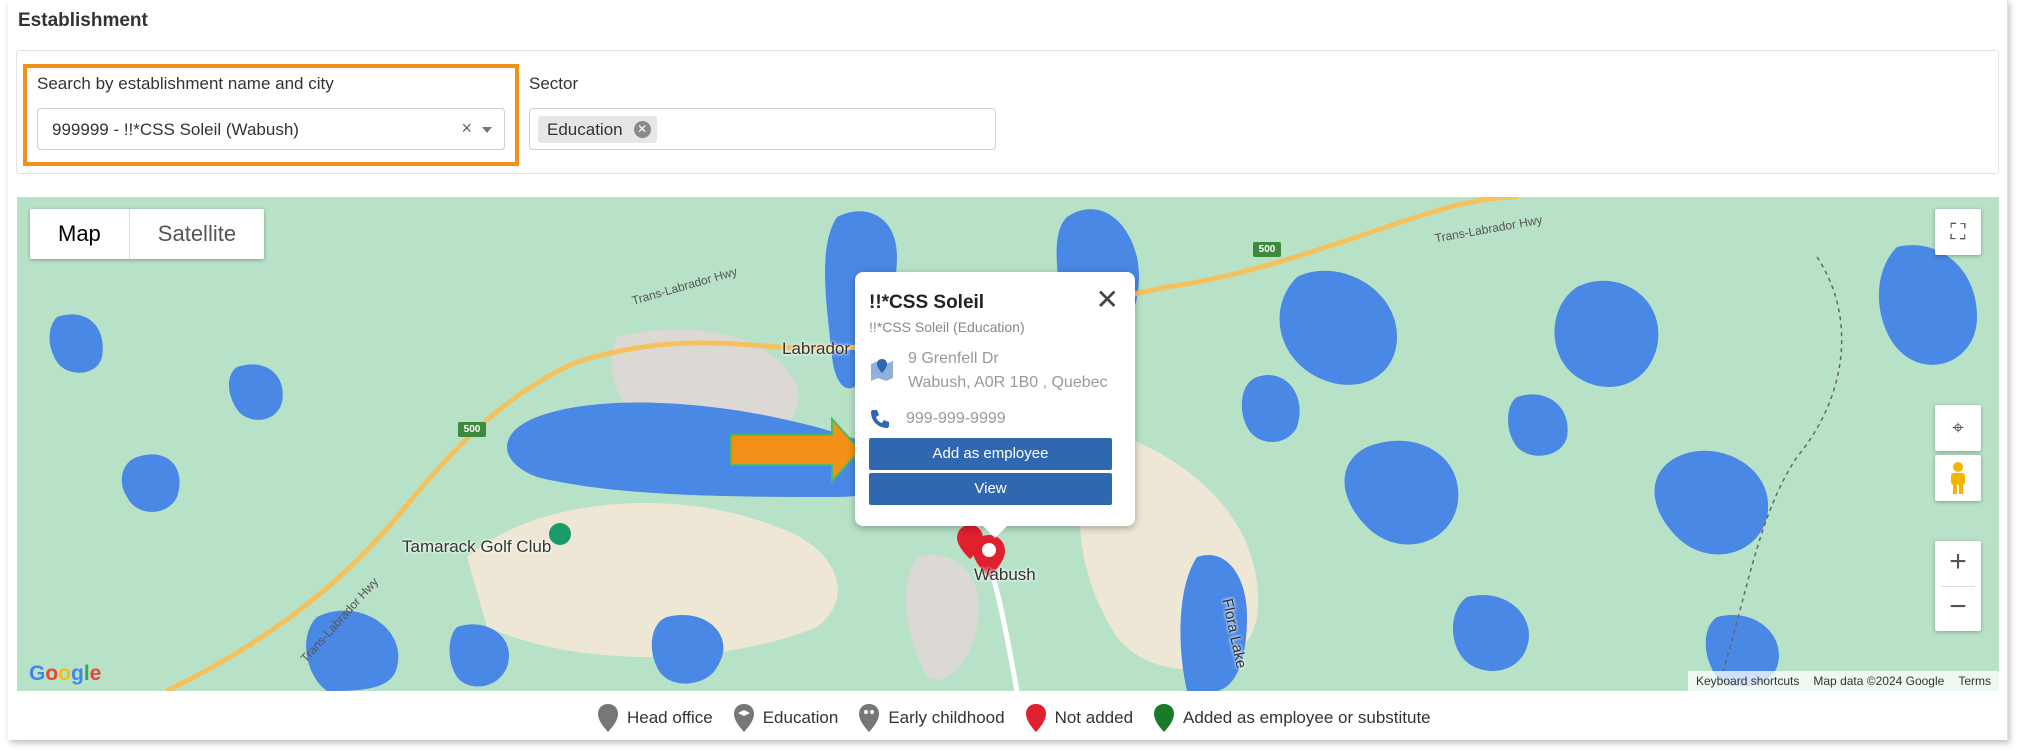 The image size is (2018, 751). What do you see at coordinates (1958, 564) in the screenshot?
I see `zoom-in-button: +` at bounding box center [1958, 564].